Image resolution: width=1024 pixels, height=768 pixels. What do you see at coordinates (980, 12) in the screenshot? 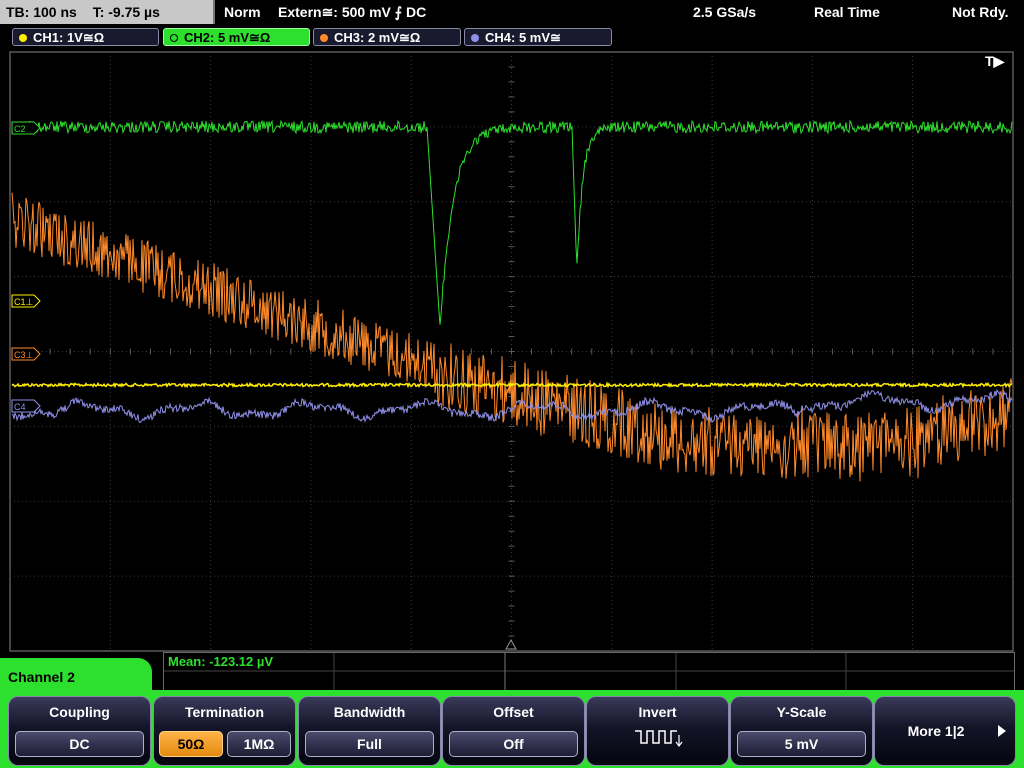
I see `trigger-status: Not Rdy.` at bounding box center [980, 12].